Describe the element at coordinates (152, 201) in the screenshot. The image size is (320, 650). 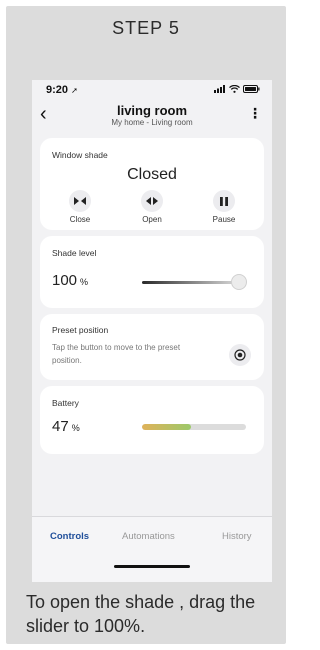
I see `open-arrows-icon` at that location.